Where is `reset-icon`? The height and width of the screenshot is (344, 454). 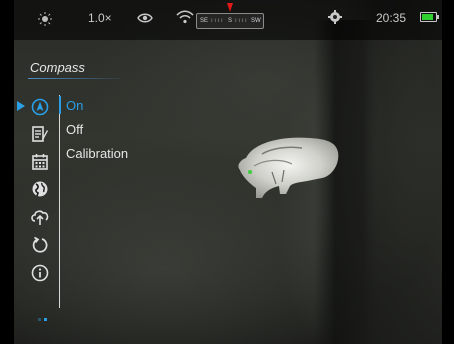 reset-icon is located at coordinates (40, 244).